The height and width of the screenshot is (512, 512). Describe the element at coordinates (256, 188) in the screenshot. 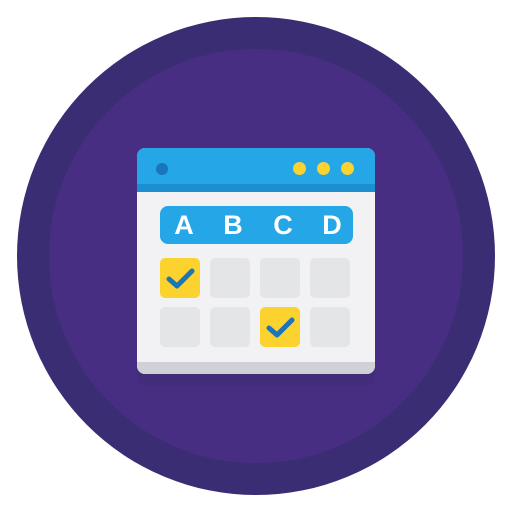

I see `titlebar-strip` at that location.